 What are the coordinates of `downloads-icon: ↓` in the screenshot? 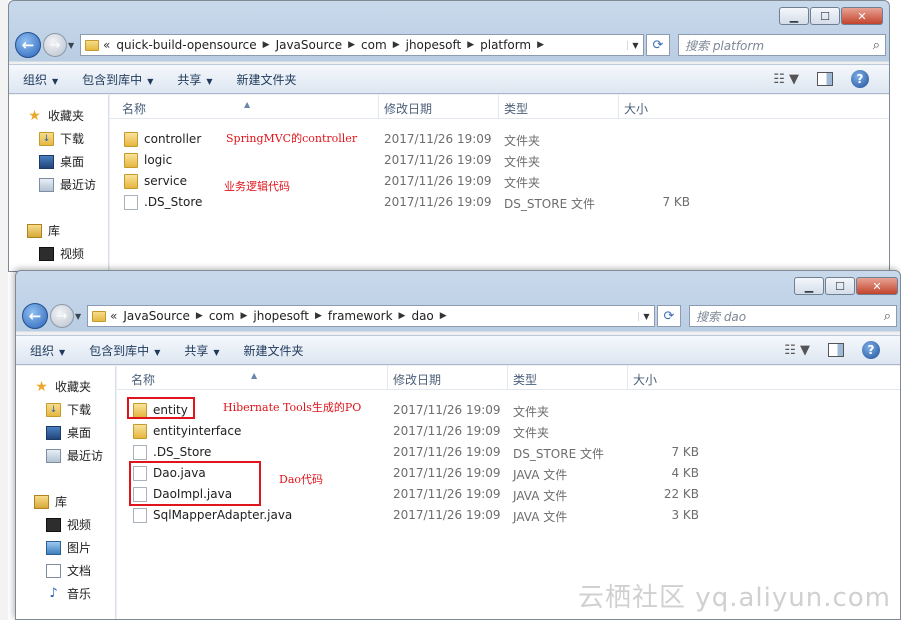 It's located at (53, 409).